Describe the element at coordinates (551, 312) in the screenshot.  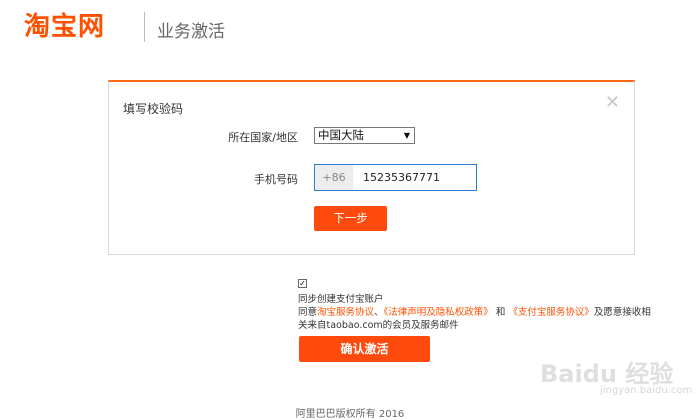
I see `alipay-service-agreement-link: 《支付宝服务协议》` at that location.